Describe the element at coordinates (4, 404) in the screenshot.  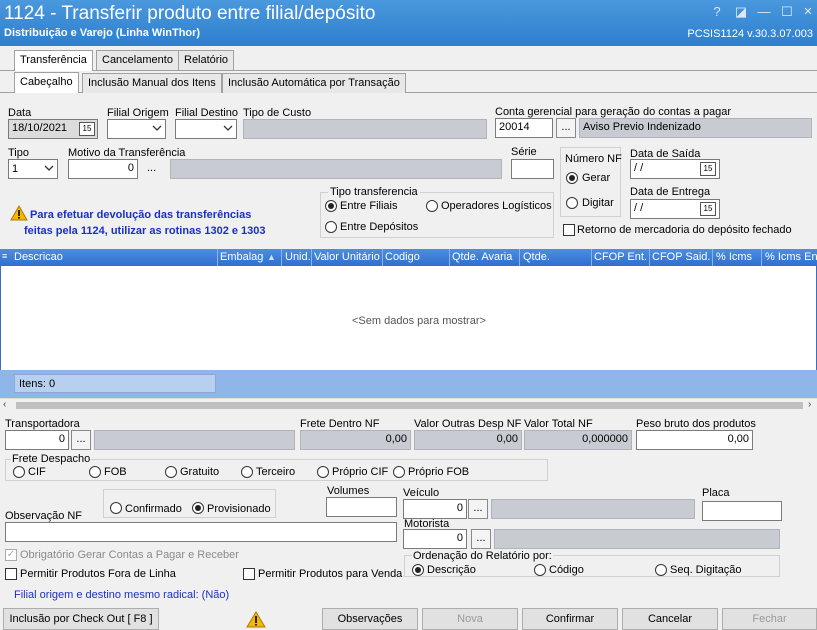
I see `scroll-left-icon: ‹` at that location.